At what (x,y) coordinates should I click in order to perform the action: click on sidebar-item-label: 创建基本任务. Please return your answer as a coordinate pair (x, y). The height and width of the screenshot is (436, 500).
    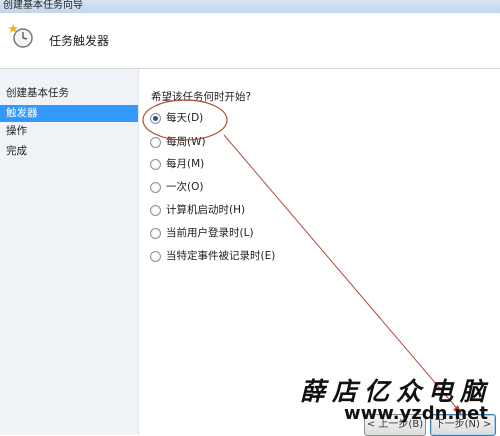
    Looking at the image, I should click on (37, 93).